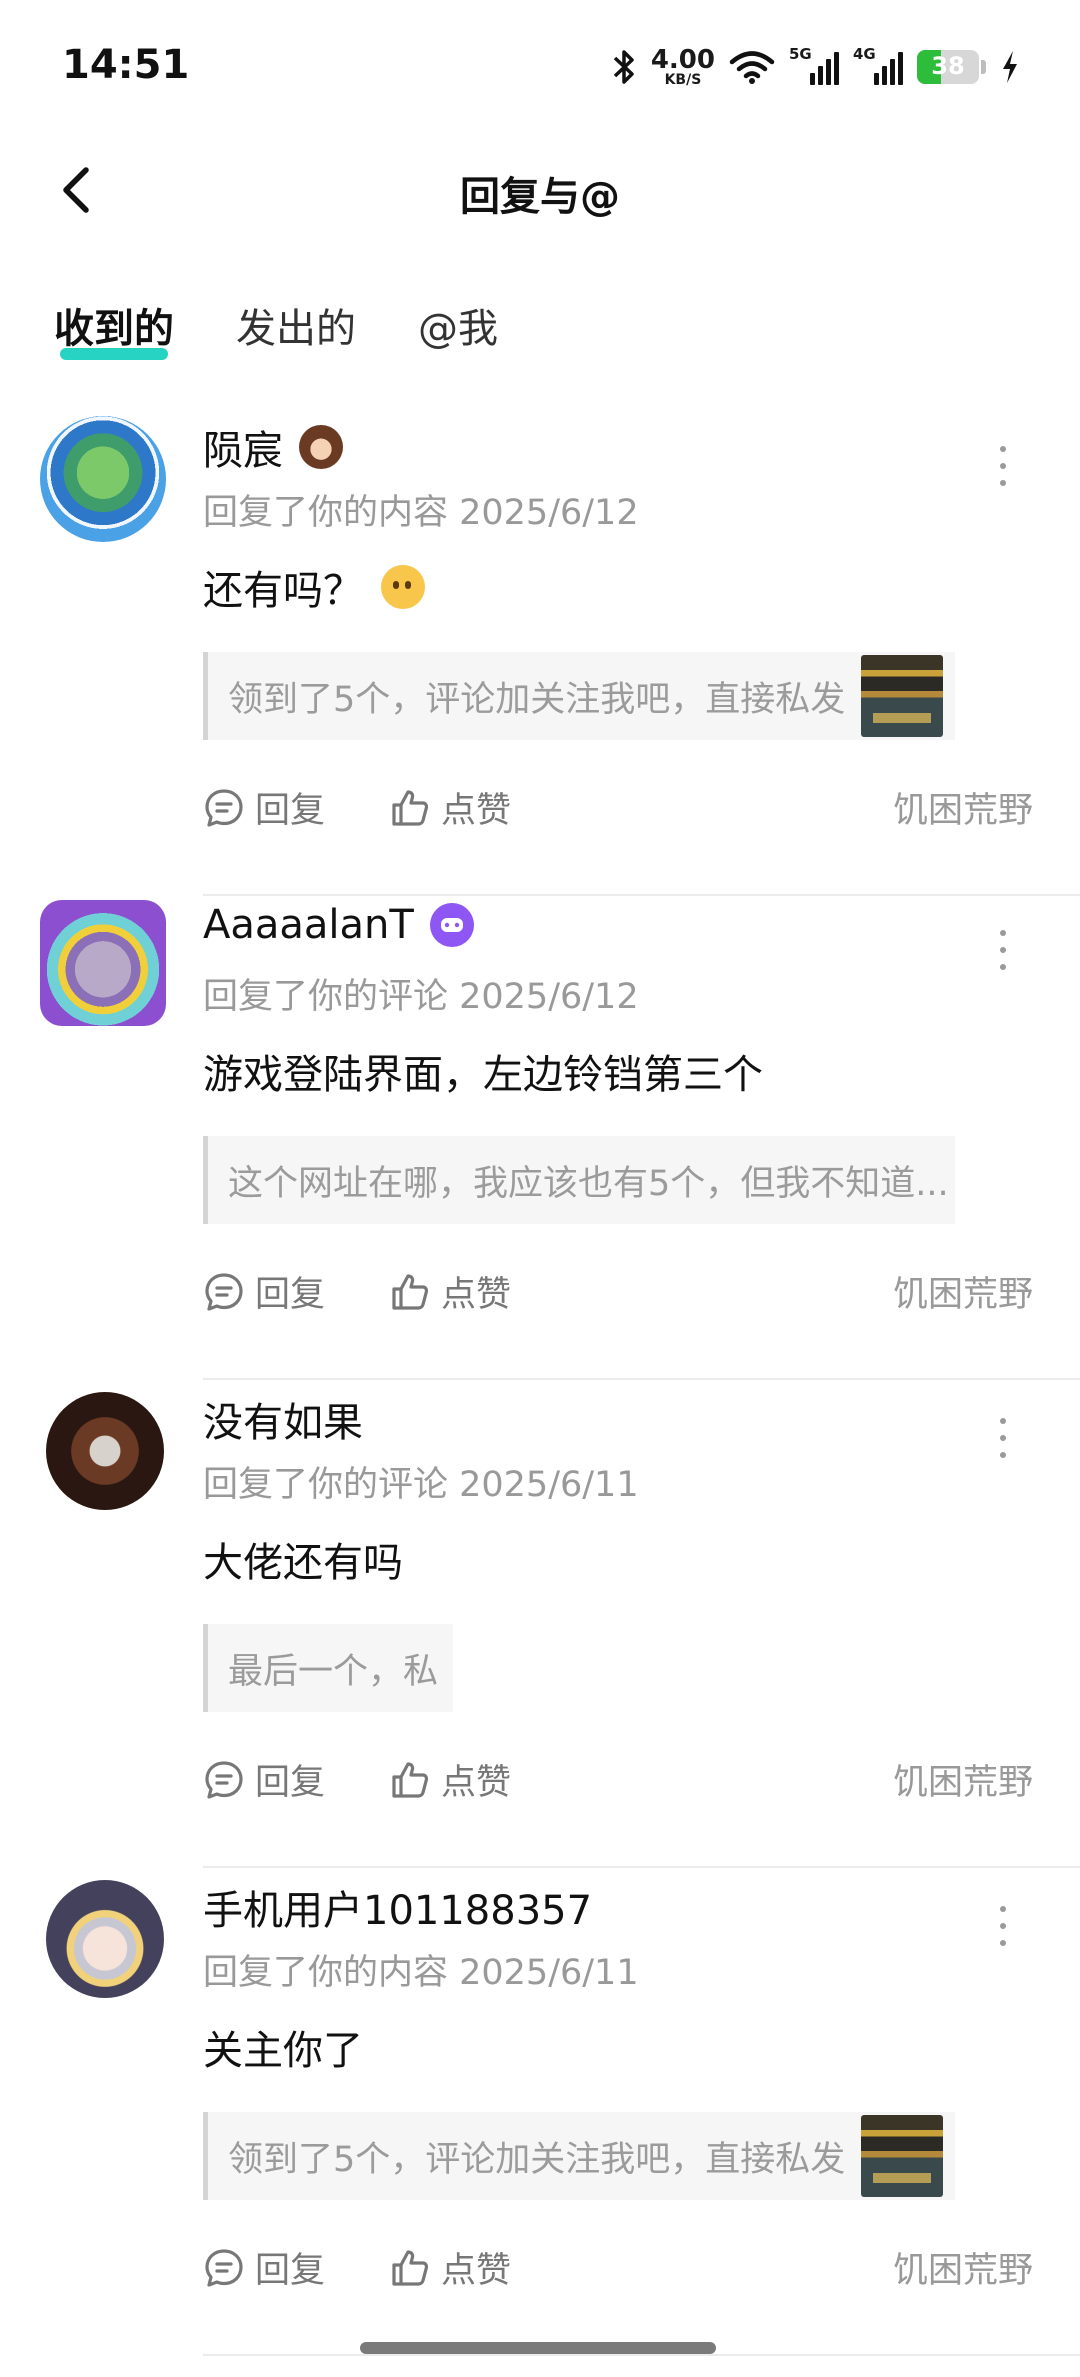 Image resolution: width=1080 pixels, height=2377 pixels. I want to click on divider, so click(641, 2355).